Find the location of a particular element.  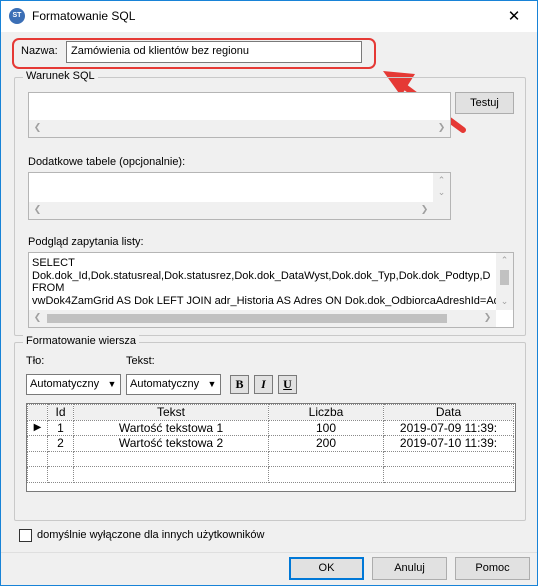

window-title: Formatowanie SQL is located at coordinates (84, 16).